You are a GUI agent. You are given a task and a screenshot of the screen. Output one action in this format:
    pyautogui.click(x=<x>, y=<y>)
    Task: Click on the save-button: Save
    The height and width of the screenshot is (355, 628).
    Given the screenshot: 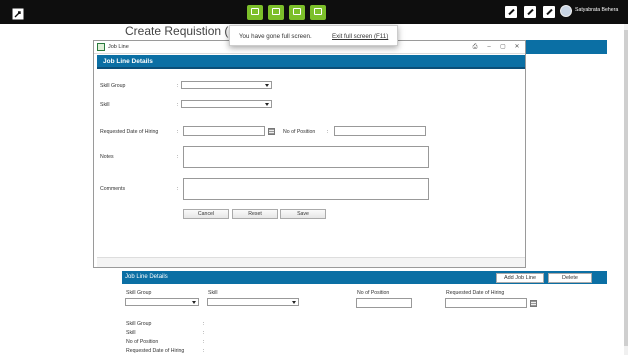 What is the action you would take?
    pyautogui.click(x=303, y=214)
    